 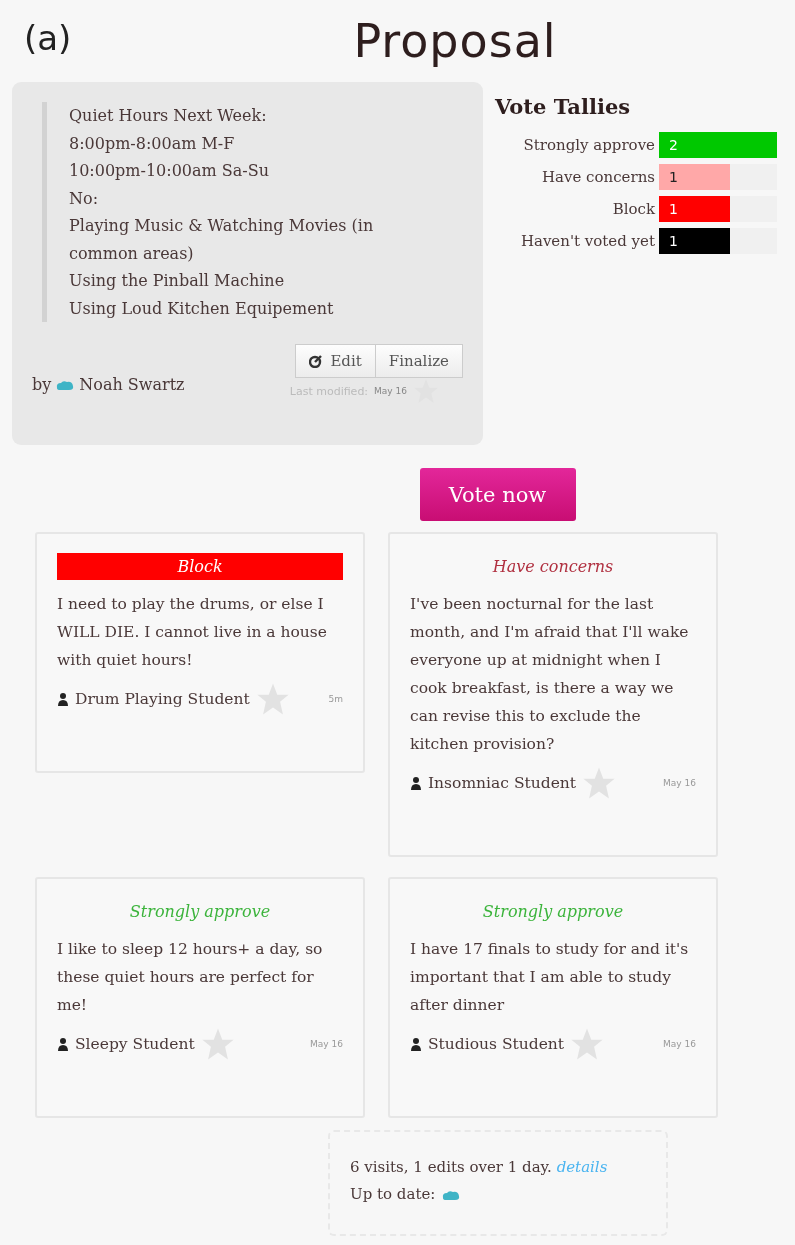 I want to click on page-title: Proposal, so click(x=455, y=41).